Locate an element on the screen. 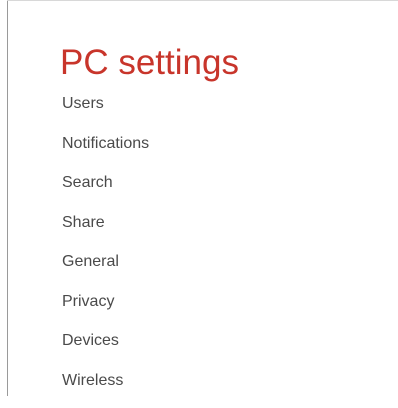 The height and width of the screenshot is (408, 398). nav-item-users: Users is located at coordinates (105, 112).